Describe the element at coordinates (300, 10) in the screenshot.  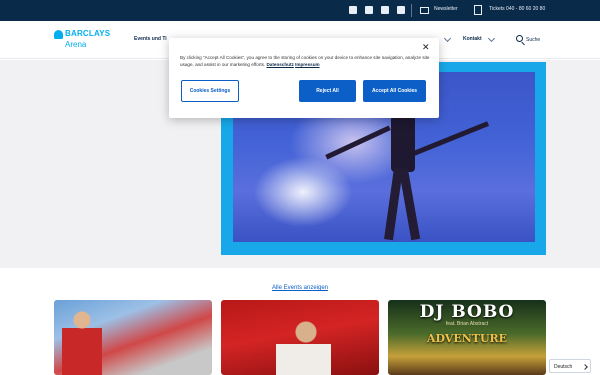
I see `top-bar: Newsletter Tickets 040 - 80 60 20 80` at that location.